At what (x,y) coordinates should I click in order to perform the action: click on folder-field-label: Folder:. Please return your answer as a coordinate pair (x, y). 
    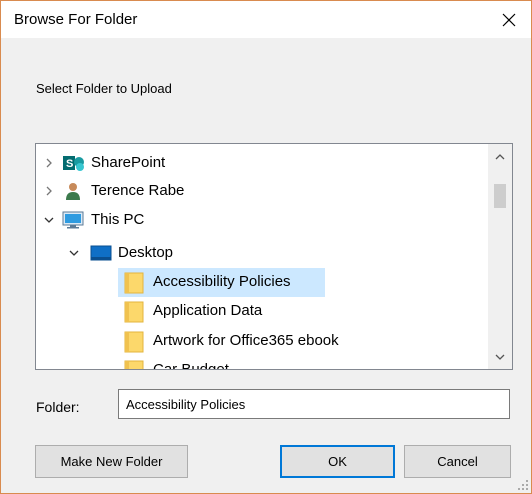
    Looking at the image, I should click on (58, 407).